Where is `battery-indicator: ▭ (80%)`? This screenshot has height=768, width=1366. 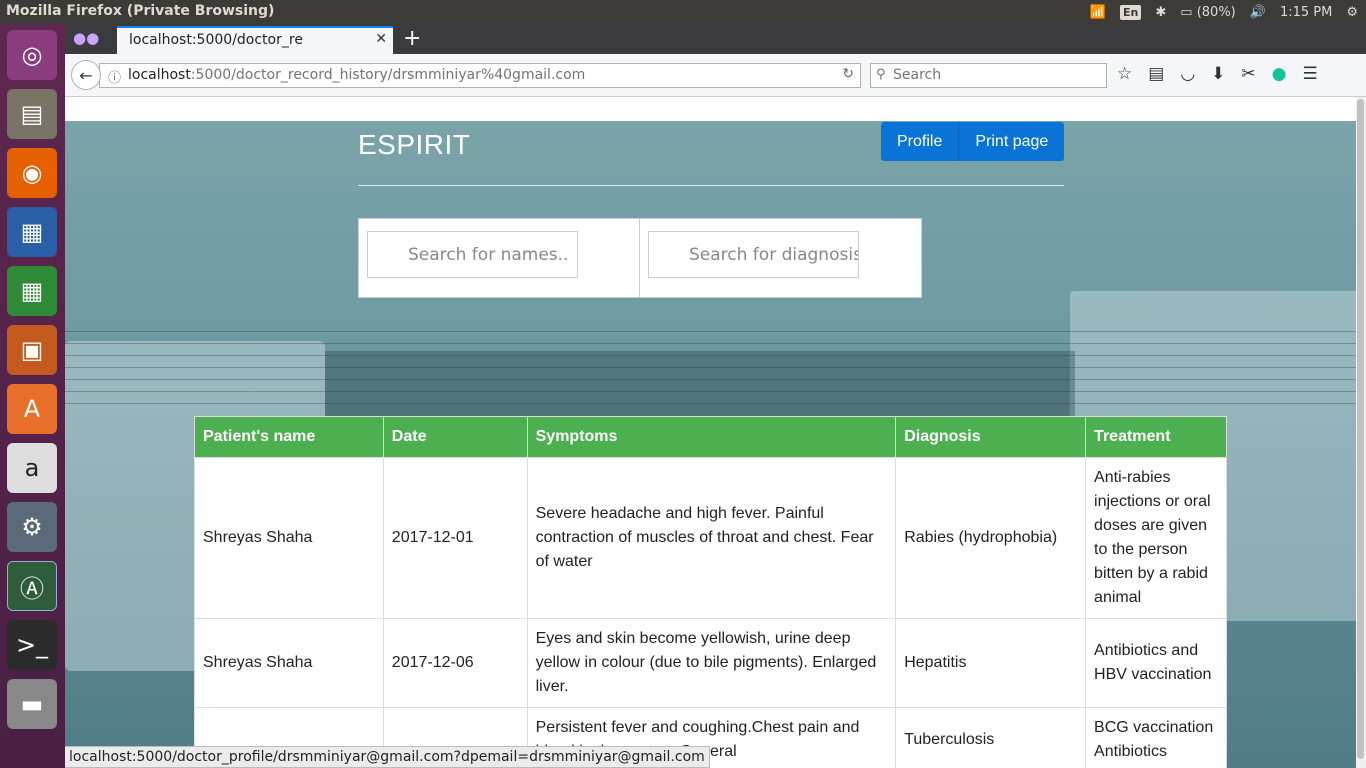
battery-indicator: ▭ (80%) is located at coordinates (1207, 12).